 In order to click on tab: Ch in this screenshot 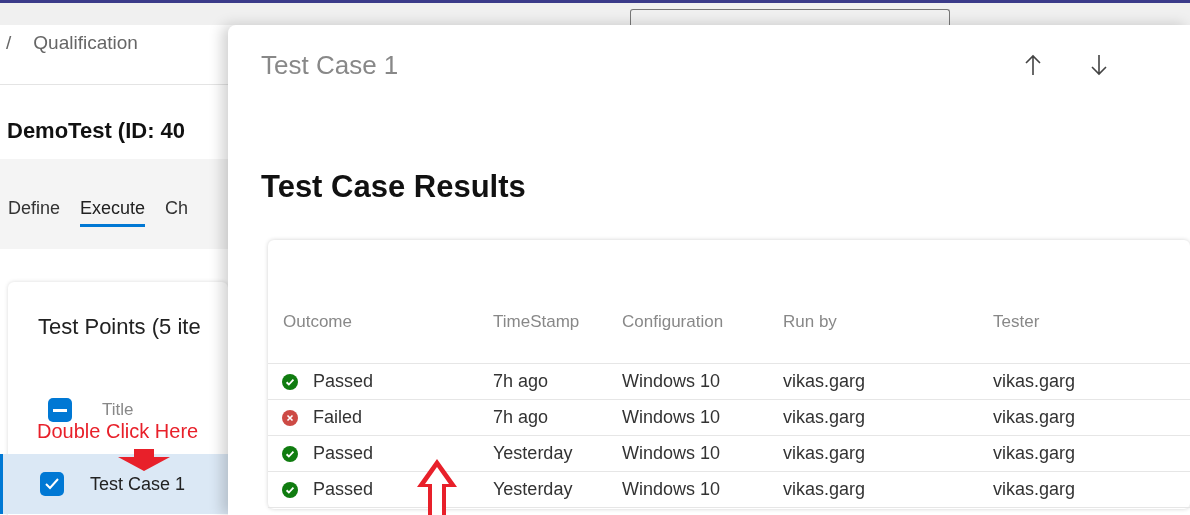, I will do `click(177, 193)`.